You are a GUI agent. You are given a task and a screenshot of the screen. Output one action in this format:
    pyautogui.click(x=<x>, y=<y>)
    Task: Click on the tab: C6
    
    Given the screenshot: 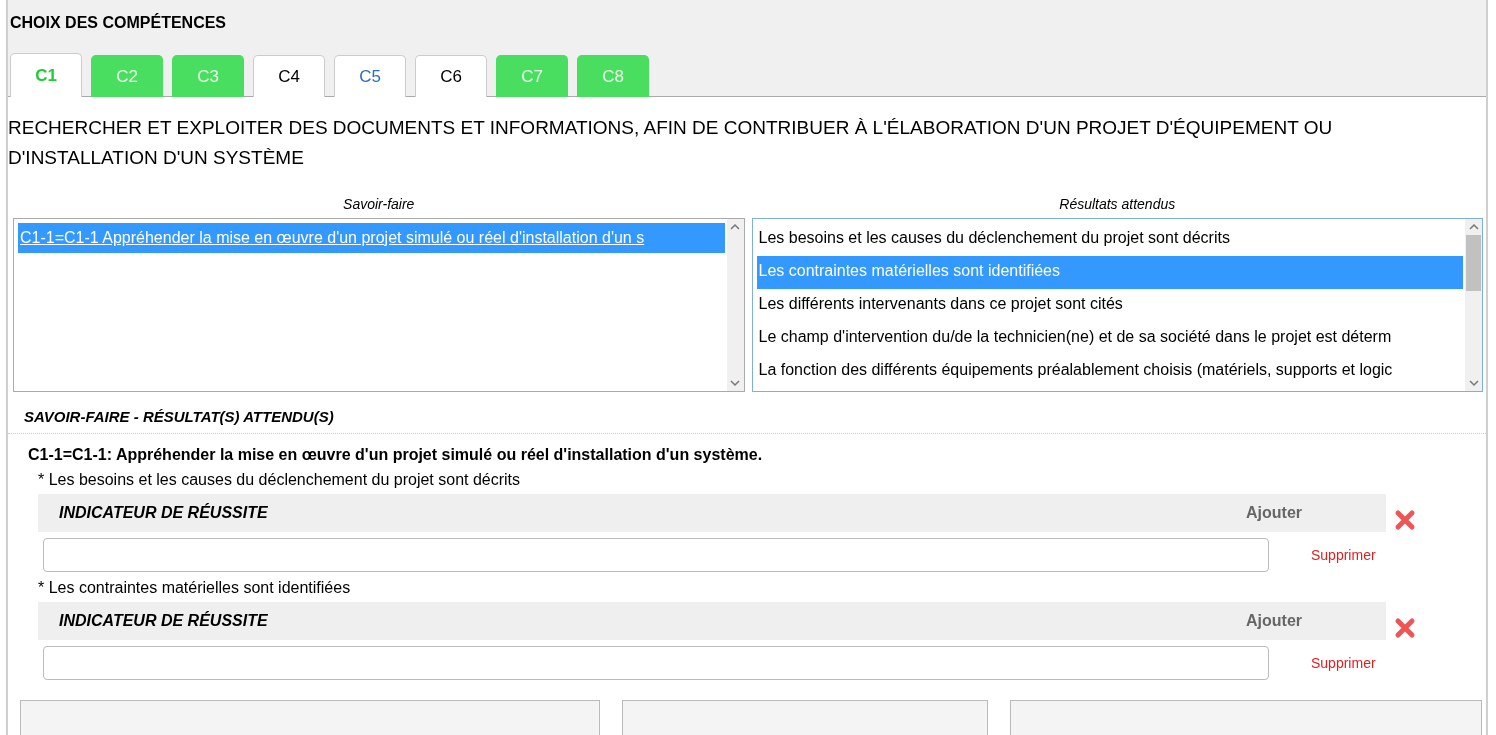 What is the action you would take?
    pyautogui.click(x=451, y=76)
    